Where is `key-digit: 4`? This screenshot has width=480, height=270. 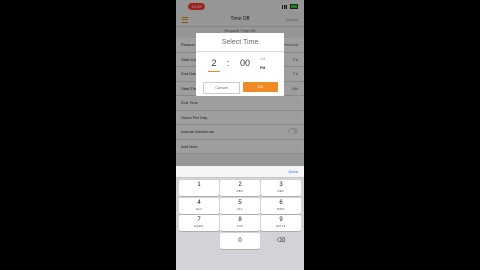
key-digit: 4 is located at coordinates (199, 203).